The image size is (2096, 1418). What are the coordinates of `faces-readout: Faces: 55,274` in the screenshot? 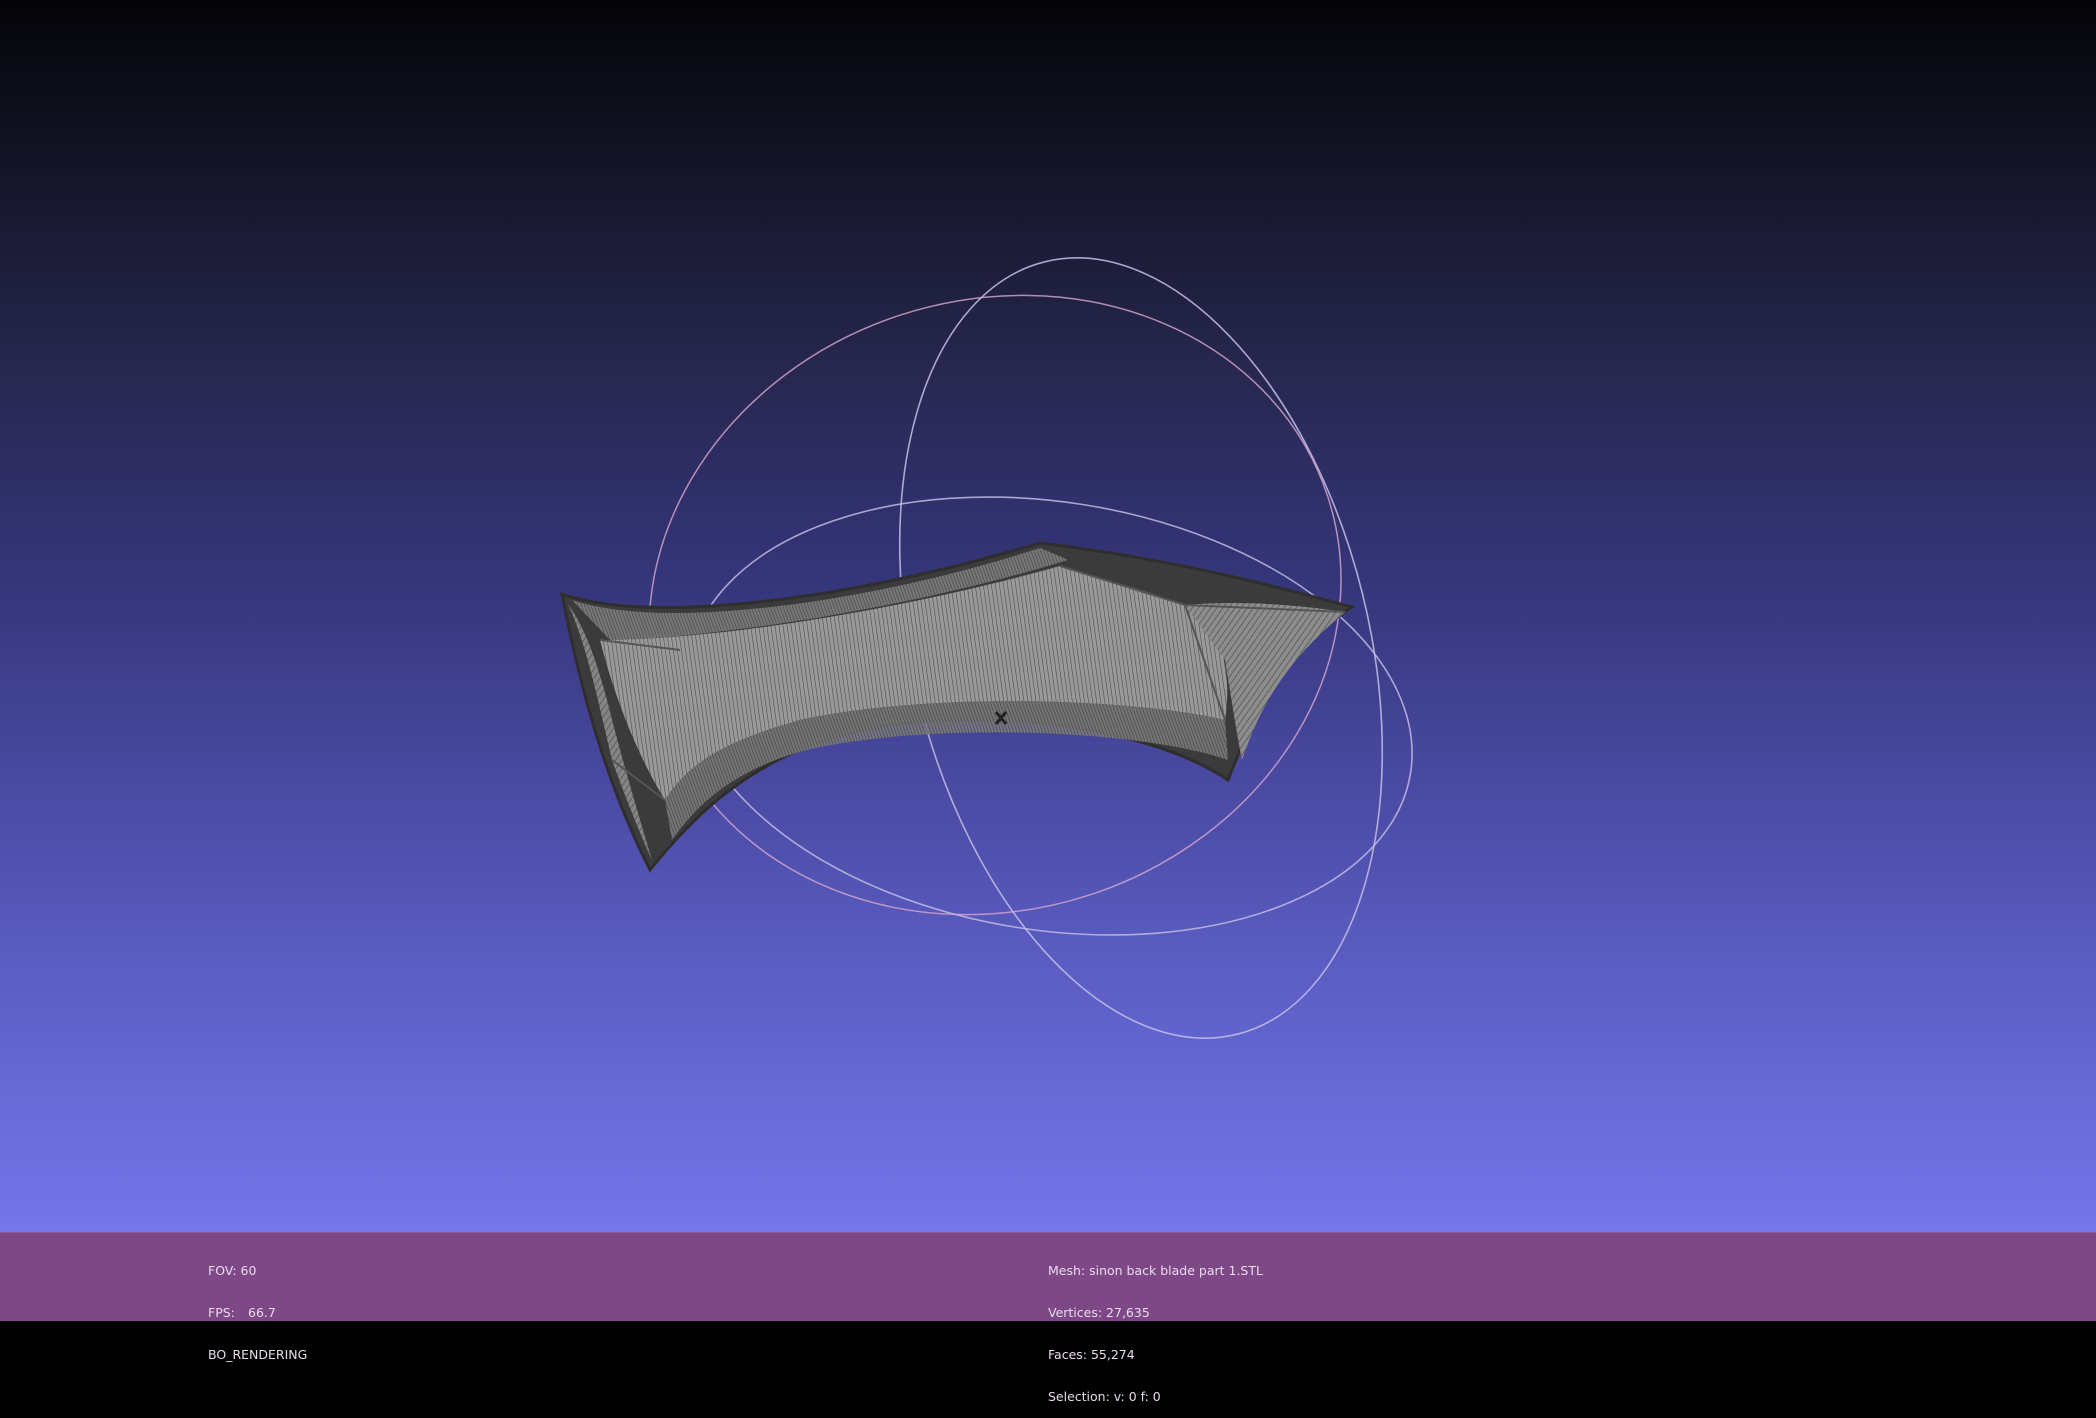 It's located at (1091, 1354).